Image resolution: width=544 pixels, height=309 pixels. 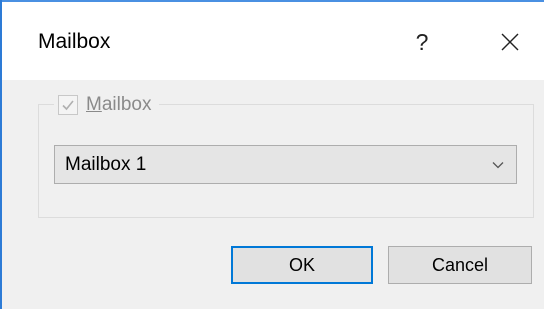 What do you see at coordinates (126, 104) in the screenshot?
I see `label-rest: ailbox` at bounding box center [126, 104].